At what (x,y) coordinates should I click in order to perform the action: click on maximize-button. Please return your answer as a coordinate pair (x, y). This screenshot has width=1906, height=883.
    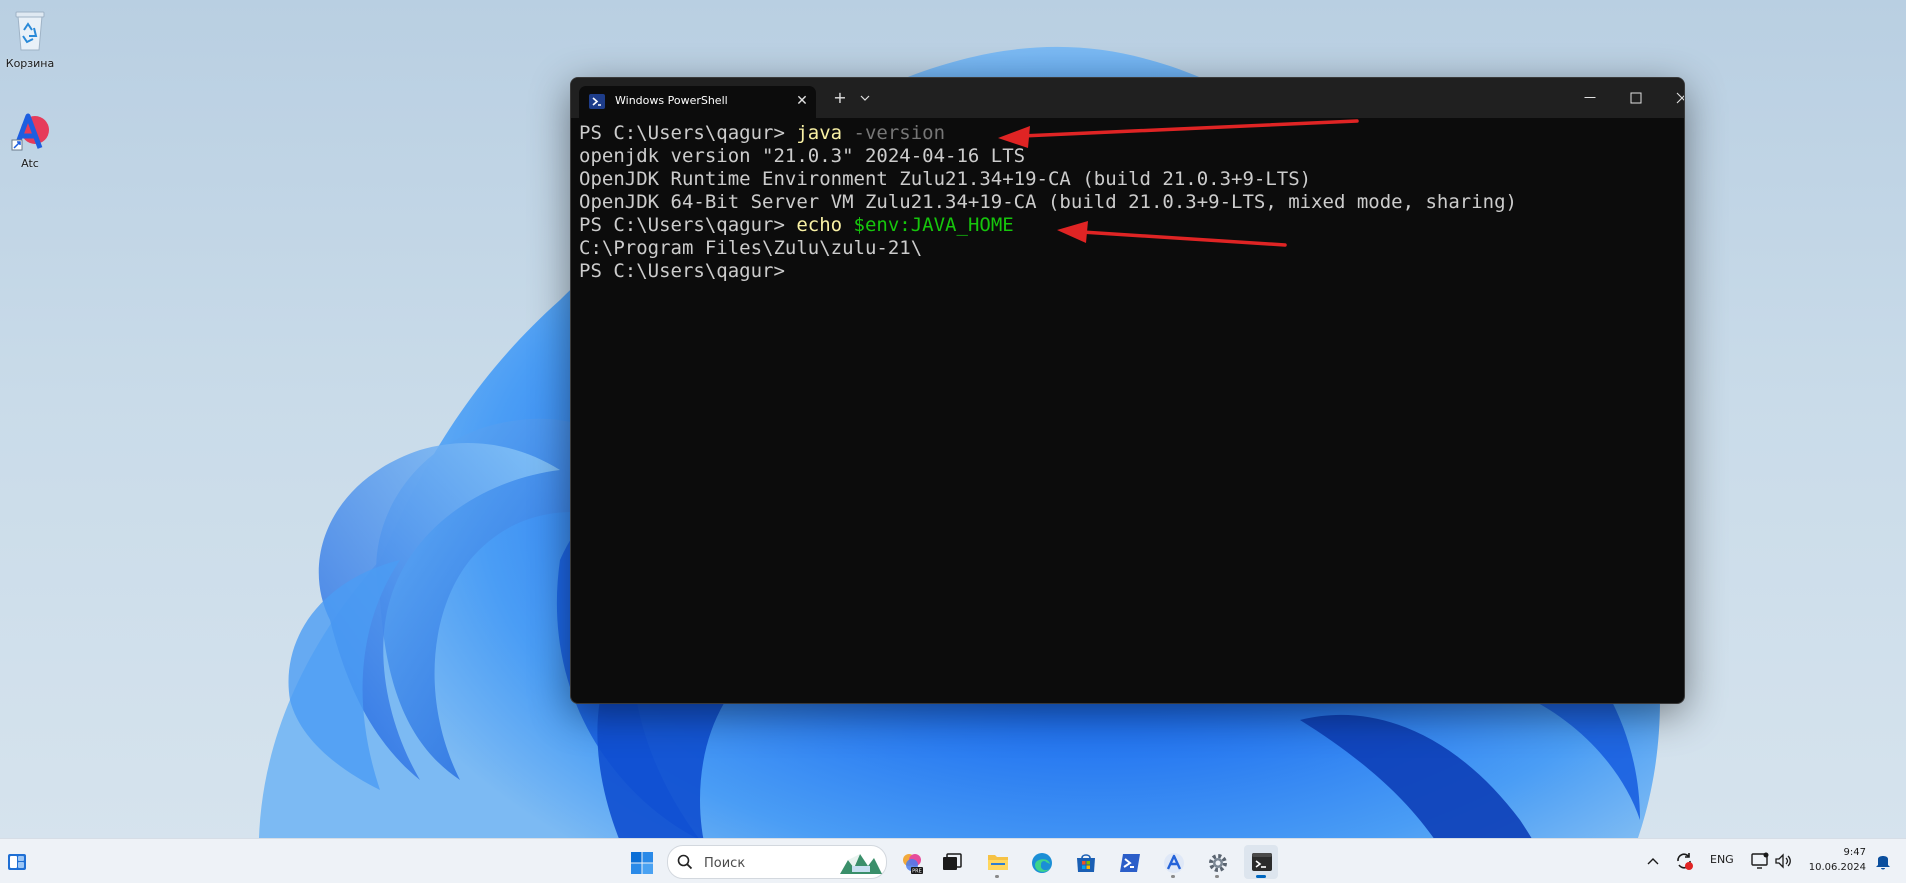
    Looking at the image, I should click on (1636, 98).